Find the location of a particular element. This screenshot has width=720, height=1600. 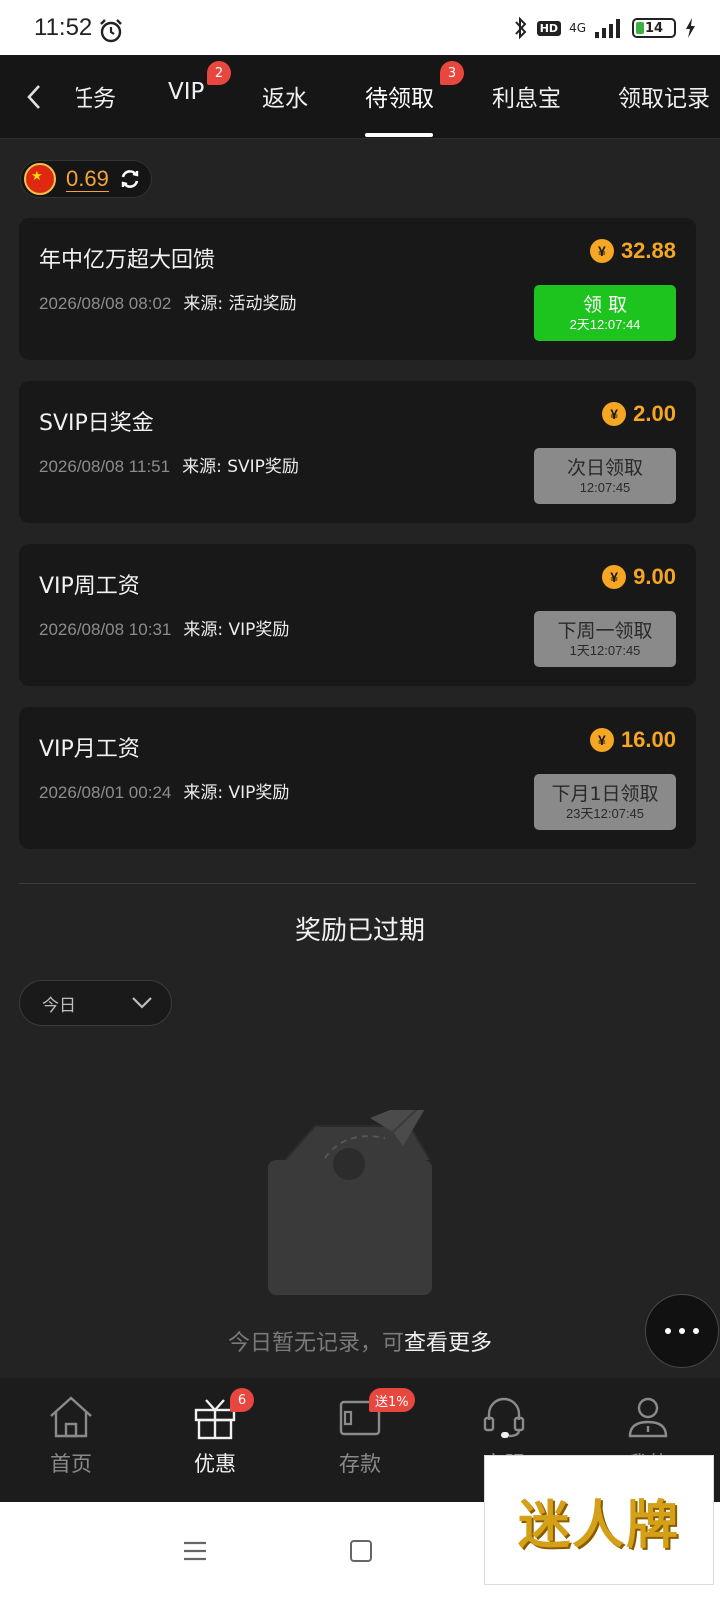

reward-date: 2026/08/08 11:51 is located at coordinates (105, 466).